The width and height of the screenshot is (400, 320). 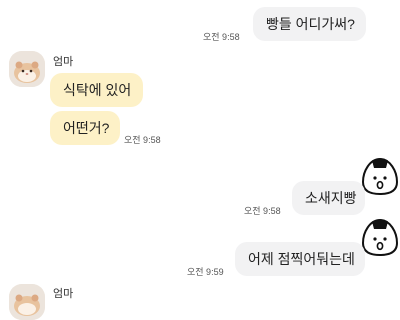 I want to click on sent-message-bubble: 어제 점찍어둬는데, so click(x=300, y=259).